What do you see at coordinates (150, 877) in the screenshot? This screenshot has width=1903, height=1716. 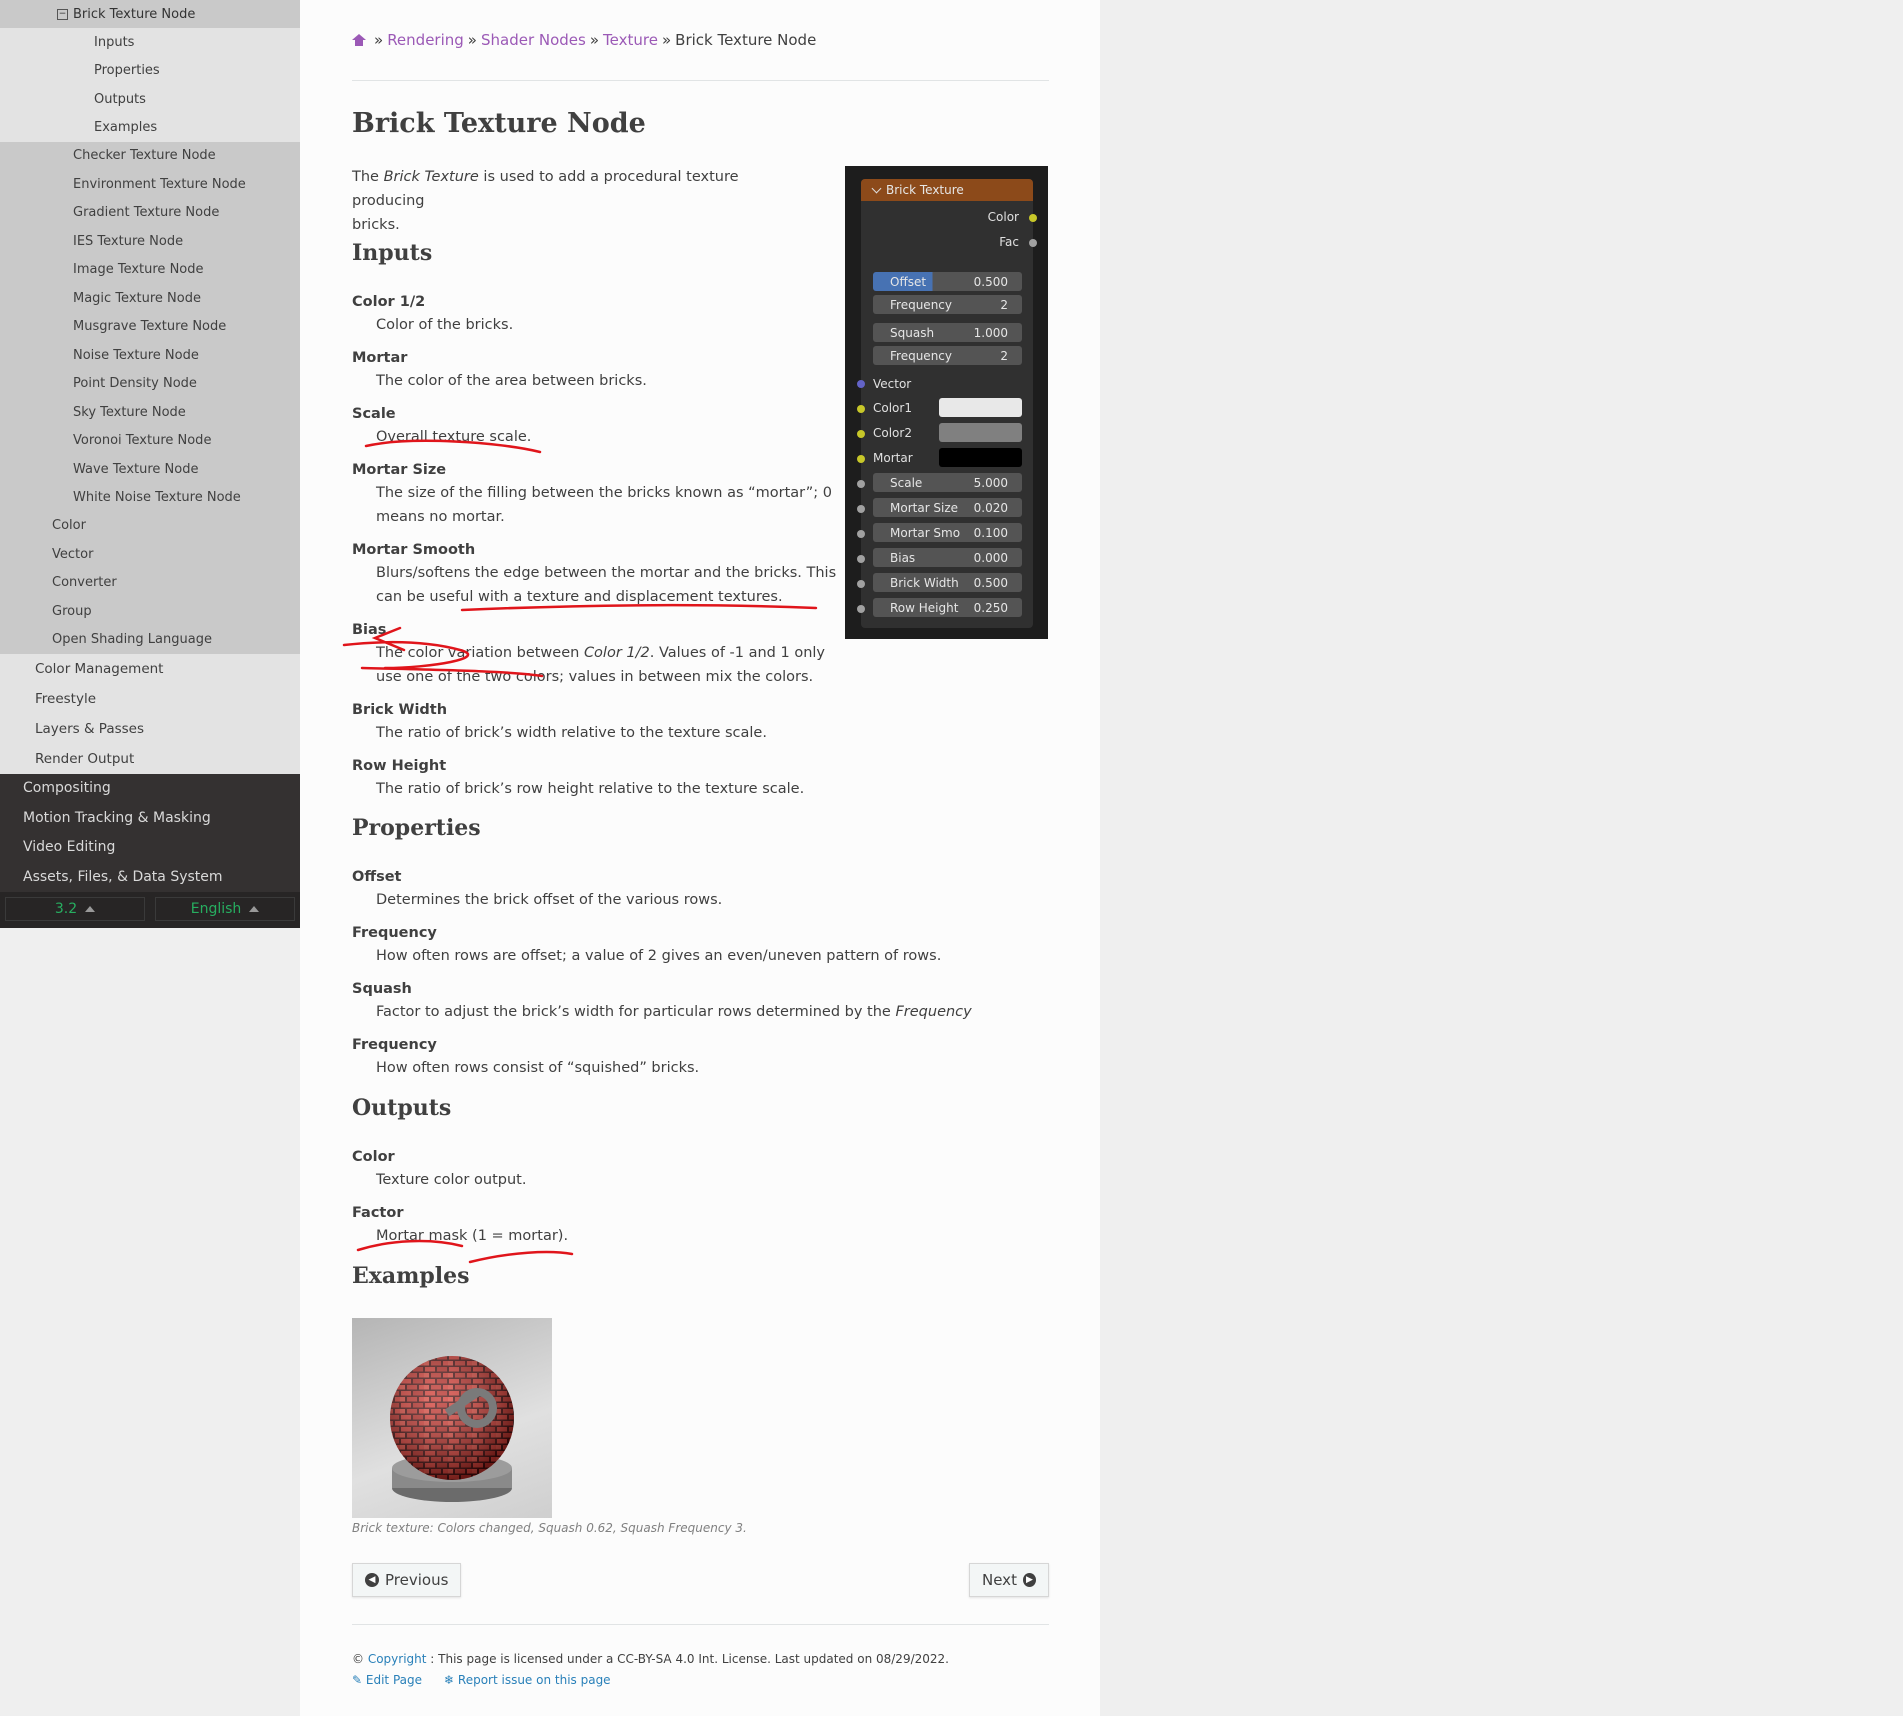 I see `sidebar-item-assets-files: Assets, Files, & Data System` at bounding box center [150, 877].